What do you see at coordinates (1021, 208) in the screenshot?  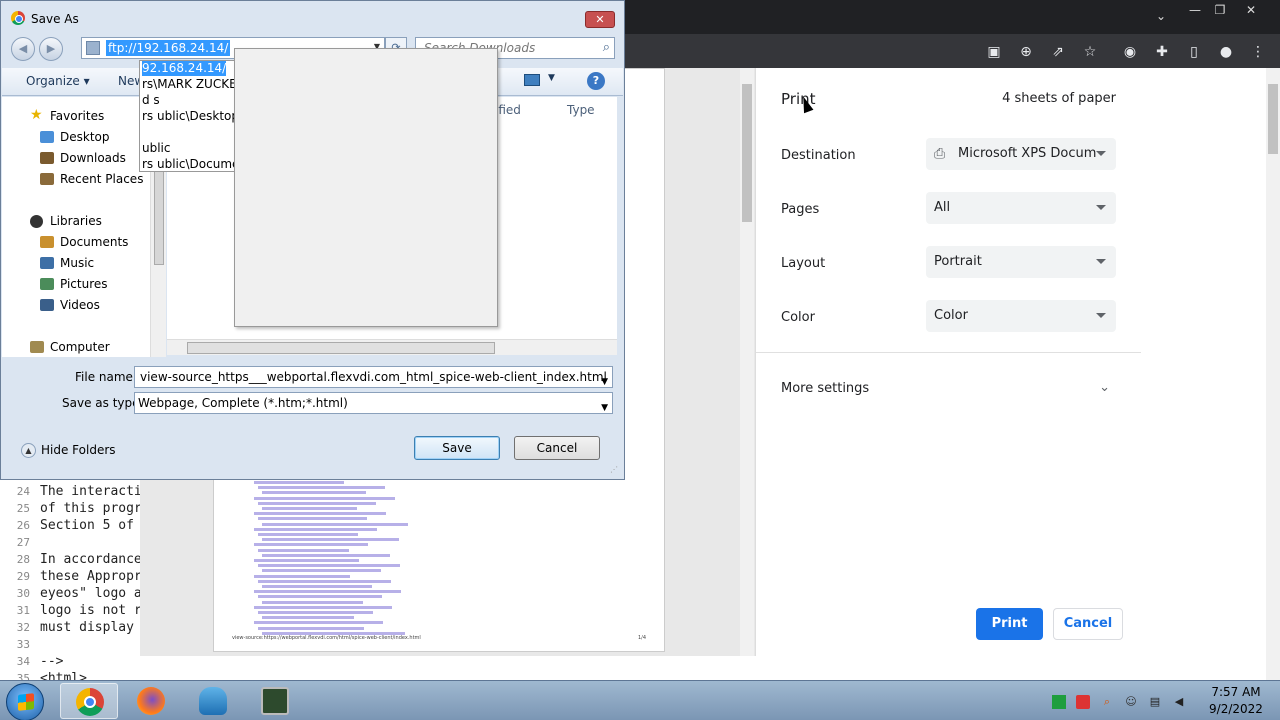 I see `pages-select: All` at bounding box center [1021, 208].